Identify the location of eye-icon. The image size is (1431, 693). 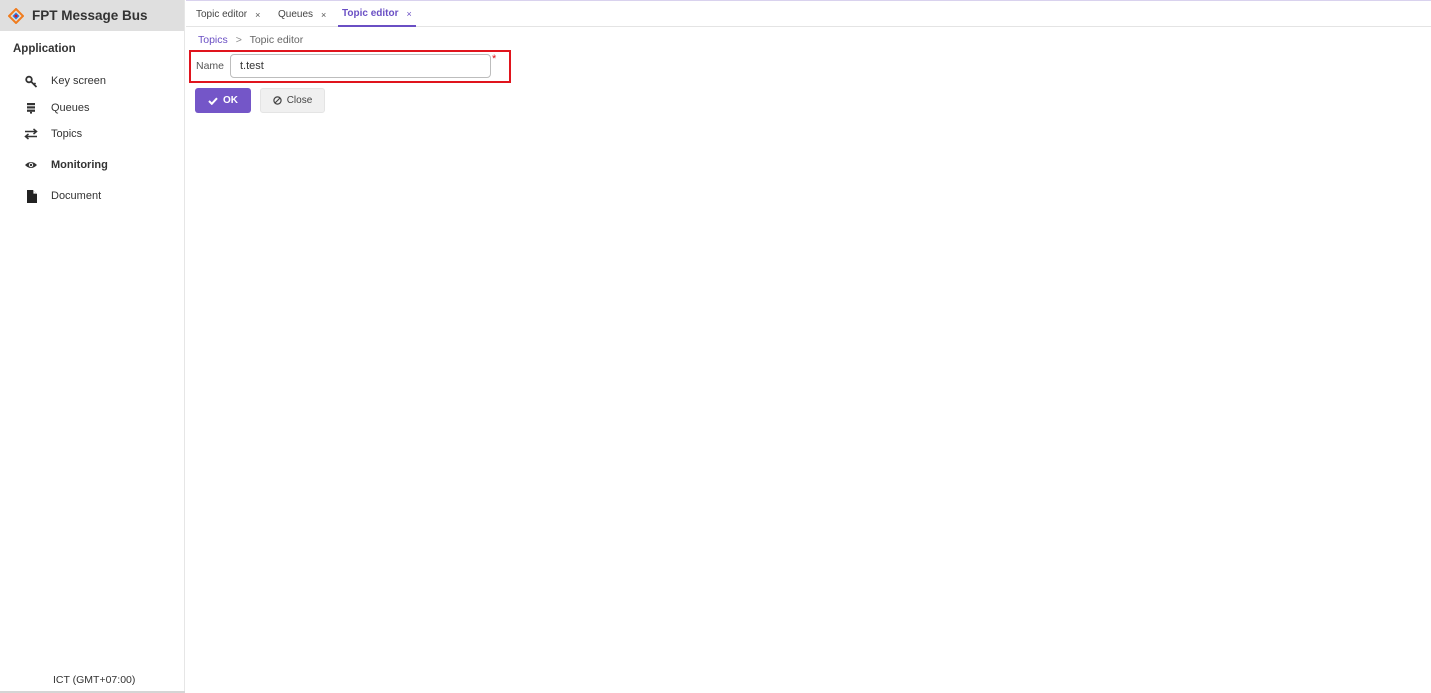
(31, 165).